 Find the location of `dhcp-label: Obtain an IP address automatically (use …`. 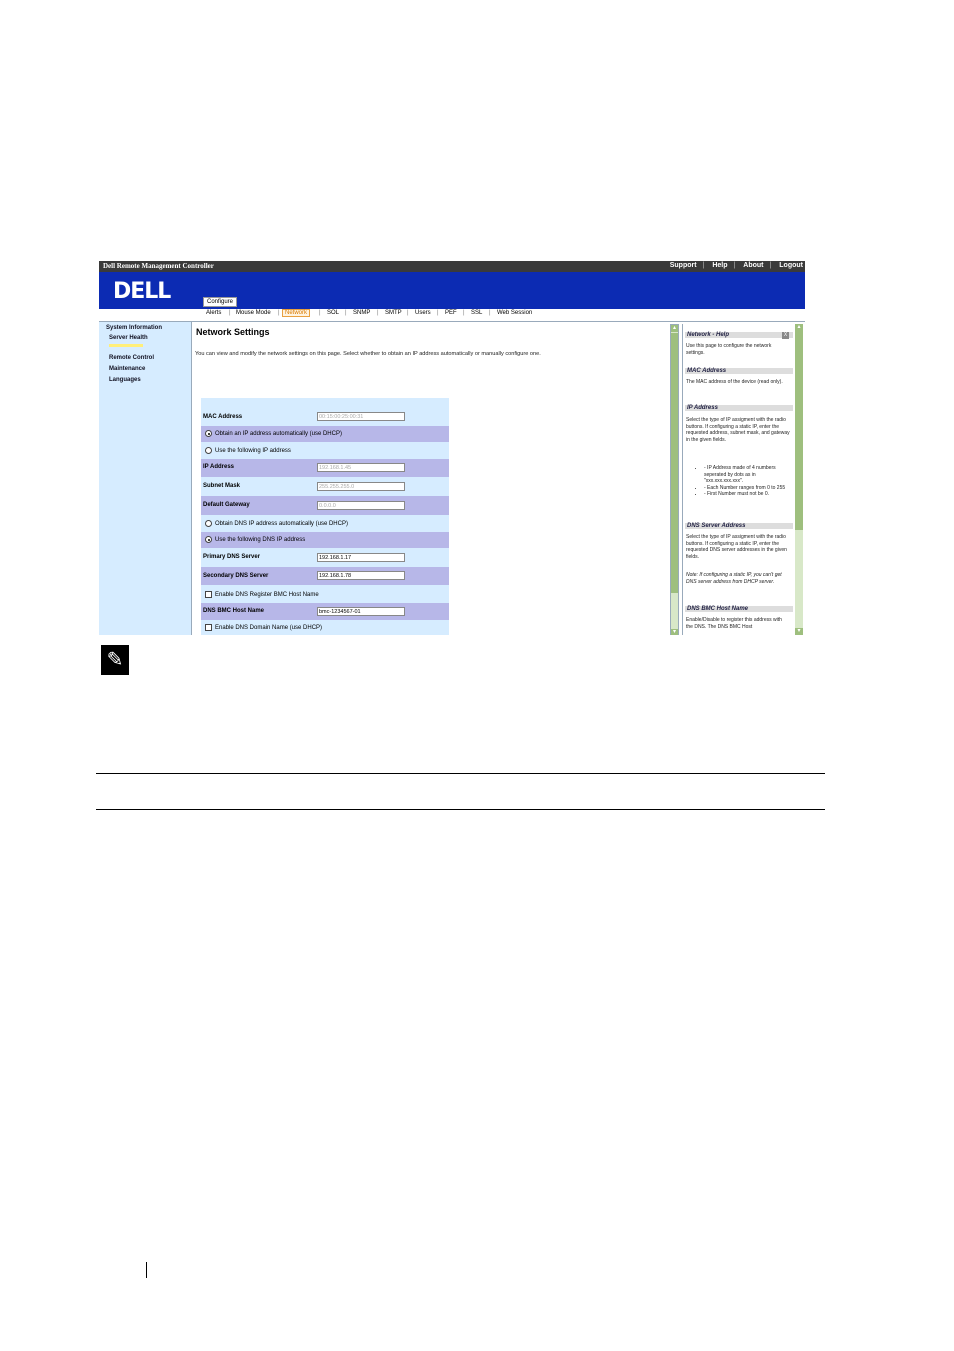

dhcp-label: Obtain an IP address automatically (use … is located at coordinates (278, 434).